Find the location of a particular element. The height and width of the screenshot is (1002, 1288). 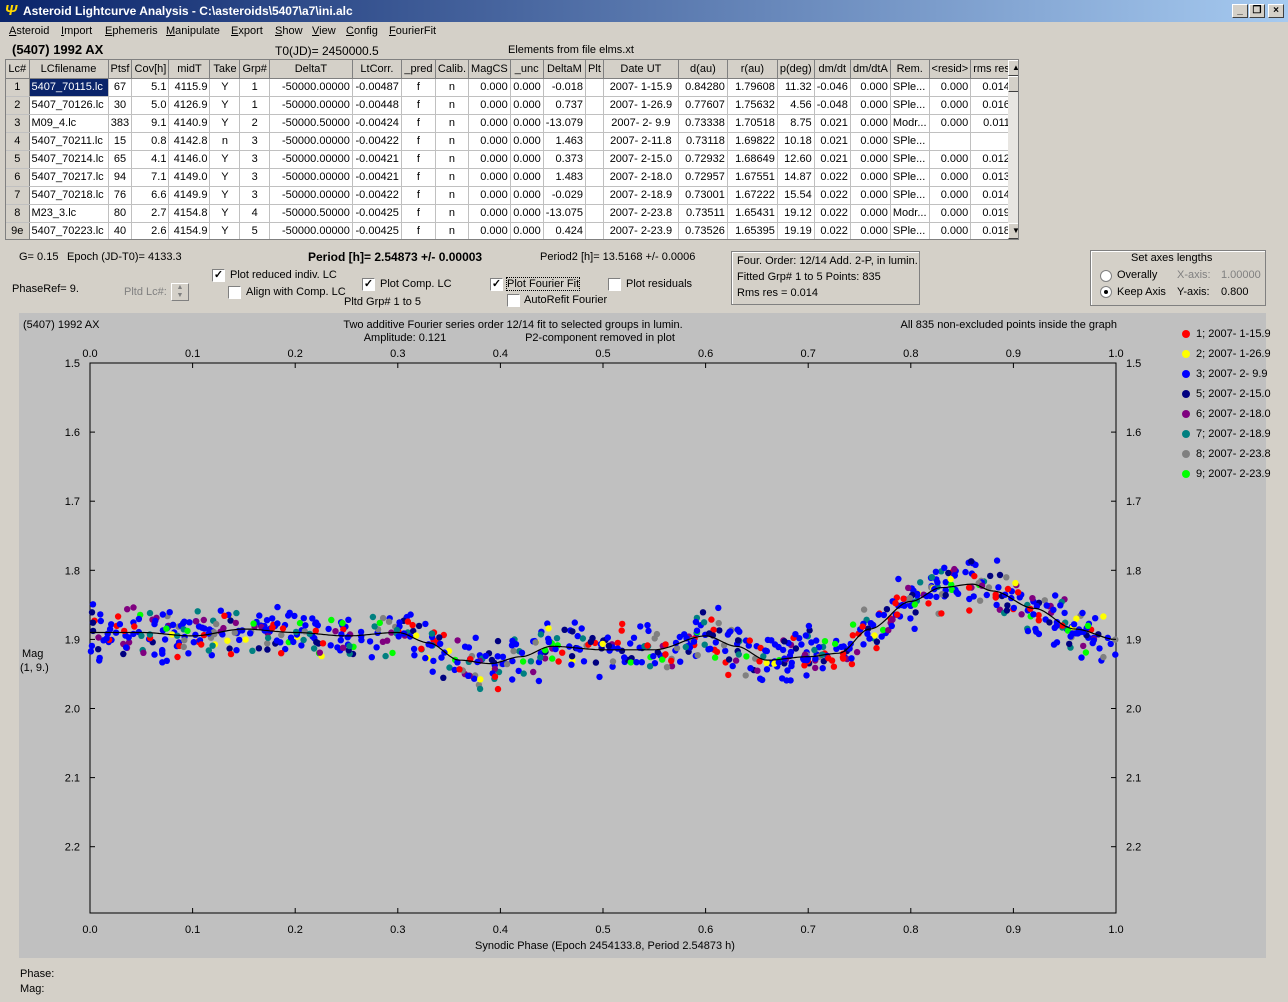

table-cell: 0.84280 is located at coordinates (703, 87).